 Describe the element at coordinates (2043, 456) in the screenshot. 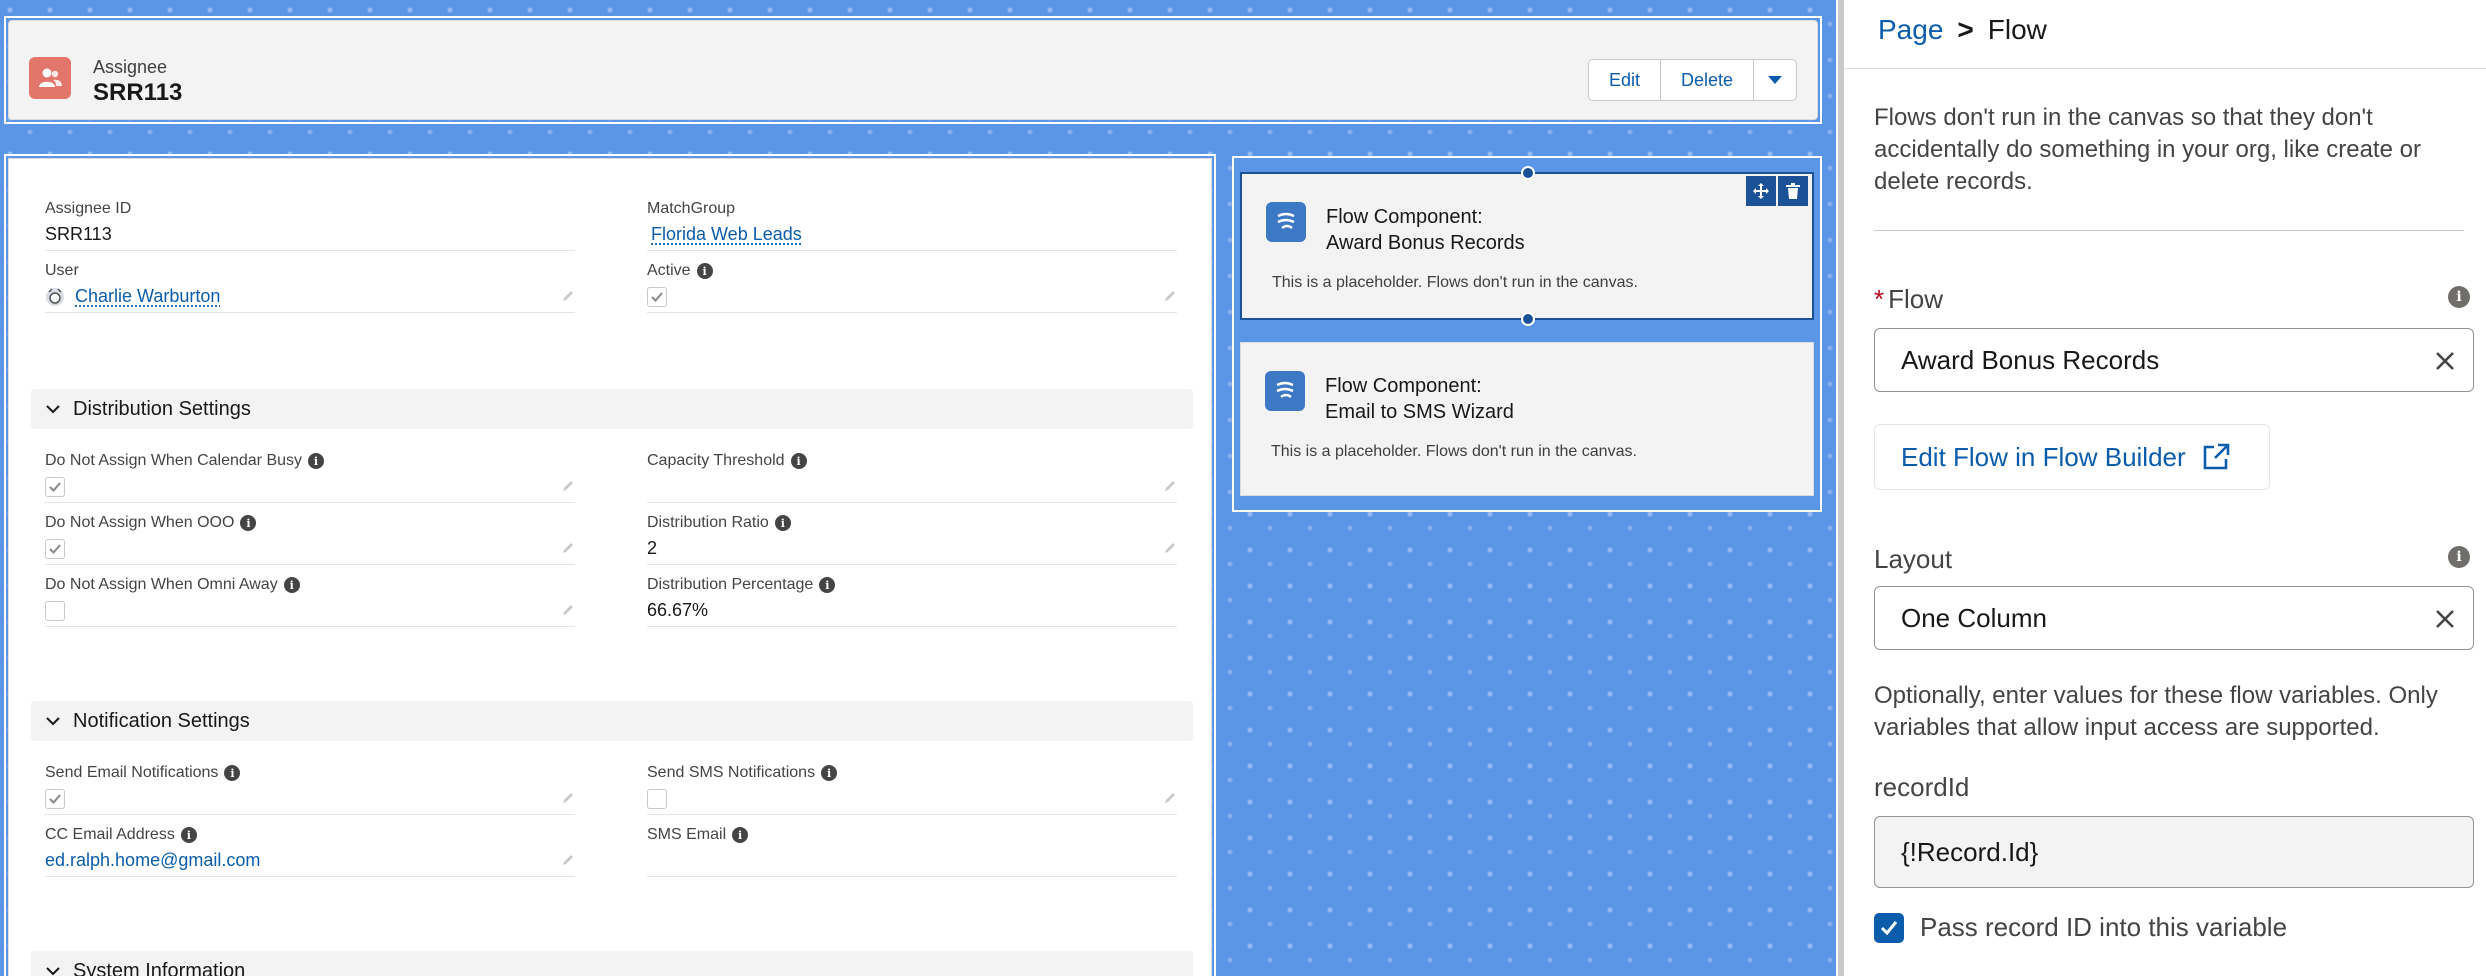

I see `edit-flow-button-label: Edit Flow in Flow Builder` at that location.